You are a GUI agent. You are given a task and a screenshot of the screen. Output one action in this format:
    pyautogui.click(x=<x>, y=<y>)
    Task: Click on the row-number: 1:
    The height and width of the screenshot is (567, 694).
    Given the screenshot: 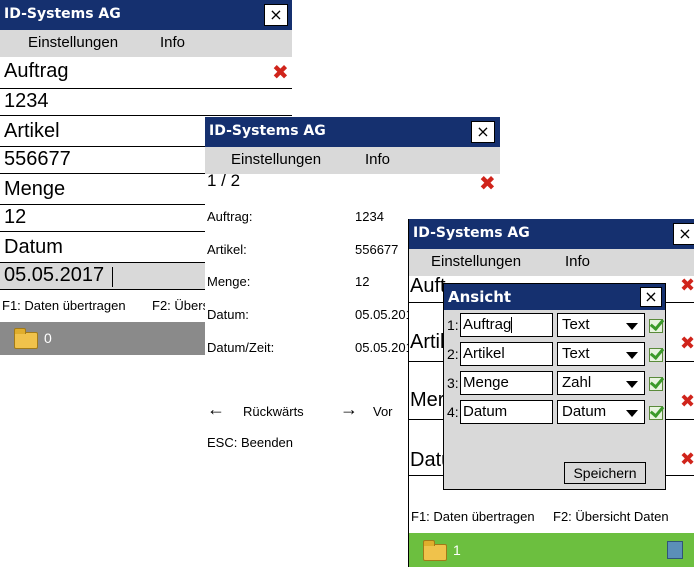 What is the action you would take?
    pyautogui.click(x=453, y=325)
    